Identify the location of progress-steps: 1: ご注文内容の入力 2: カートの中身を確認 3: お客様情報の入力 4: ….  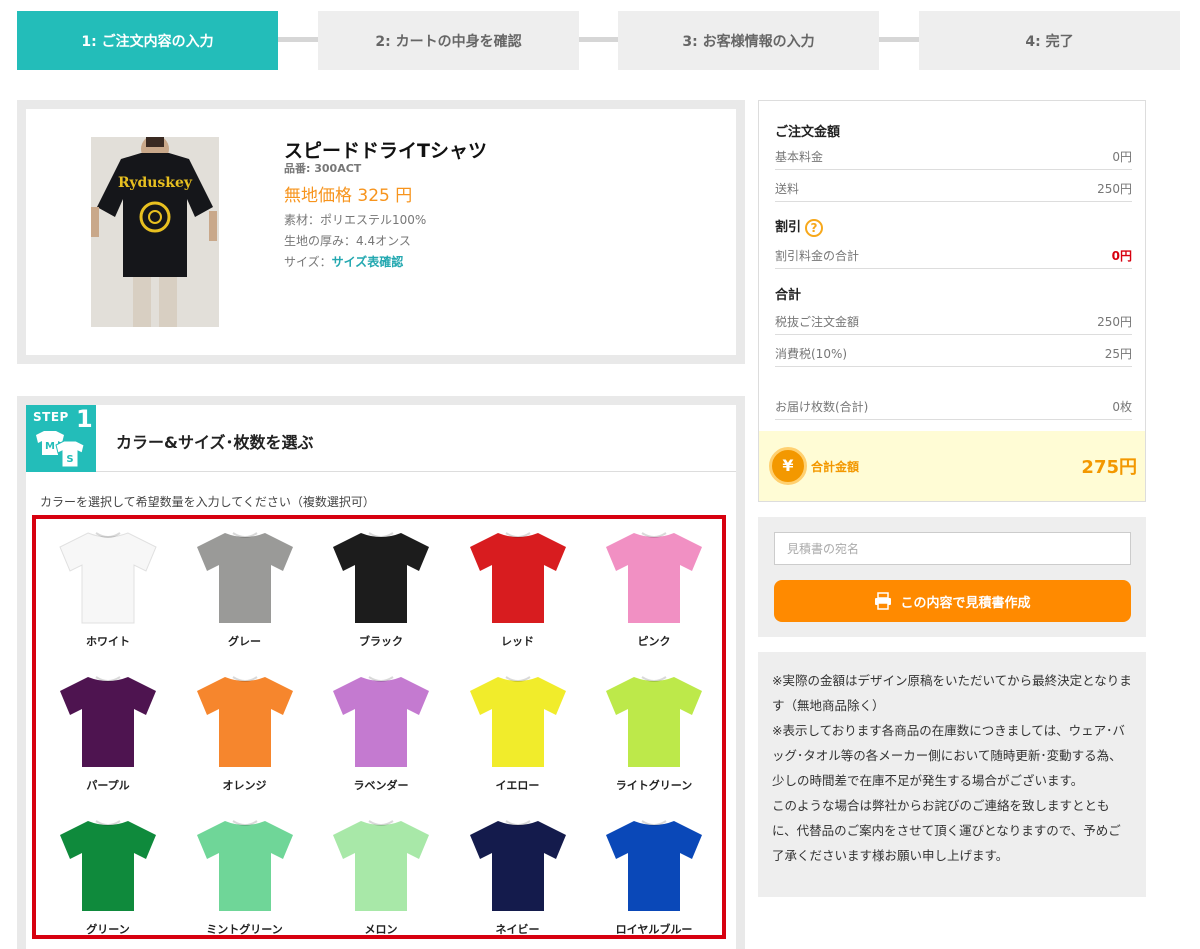
(599, 40).